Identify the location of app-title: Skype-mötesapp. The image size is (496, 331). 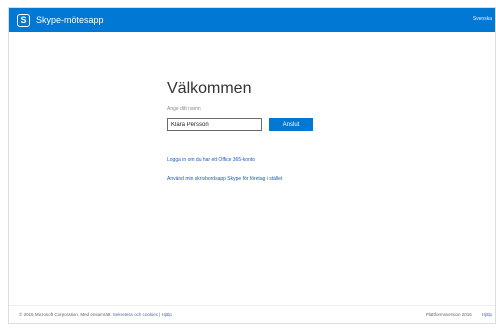
(70, 20).